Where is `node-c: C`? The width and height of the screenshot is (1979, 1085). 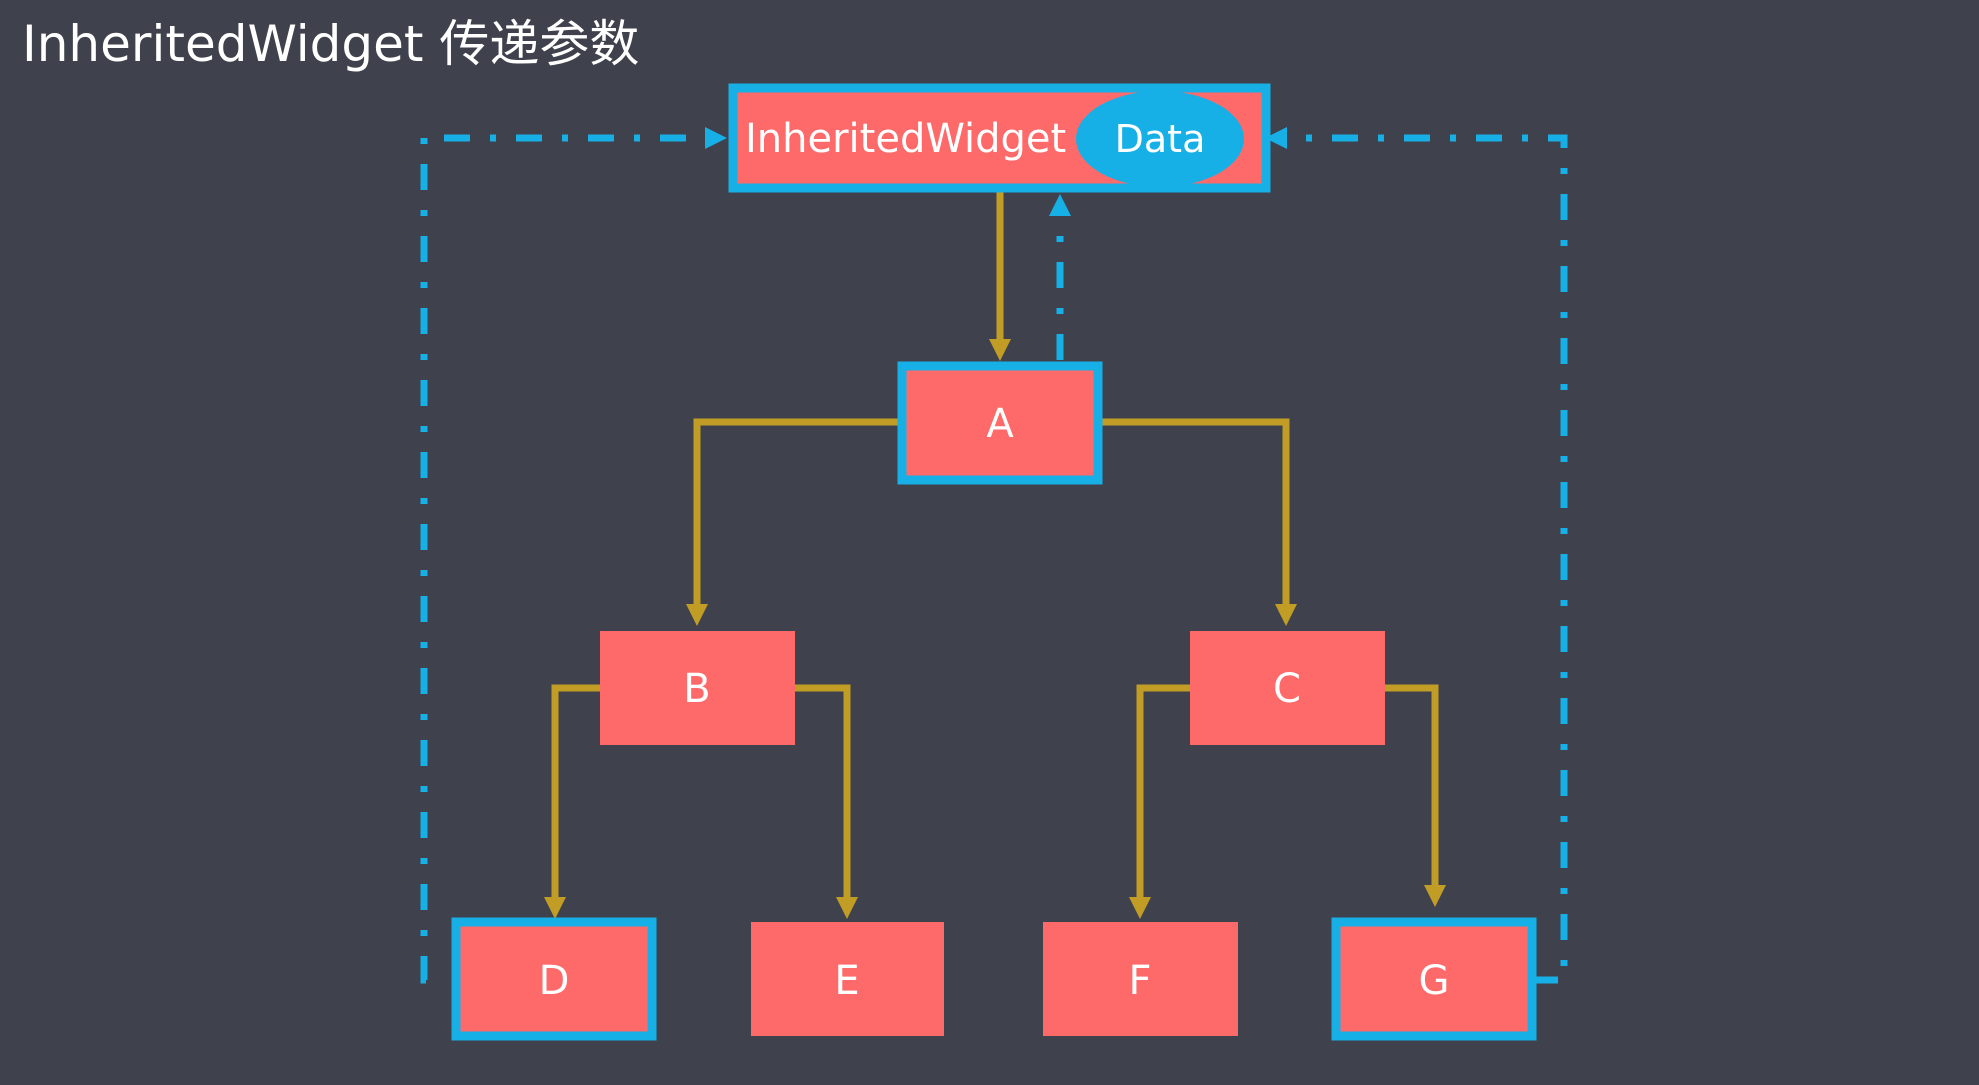 node-c: C is located at coordinates (1287, 688).